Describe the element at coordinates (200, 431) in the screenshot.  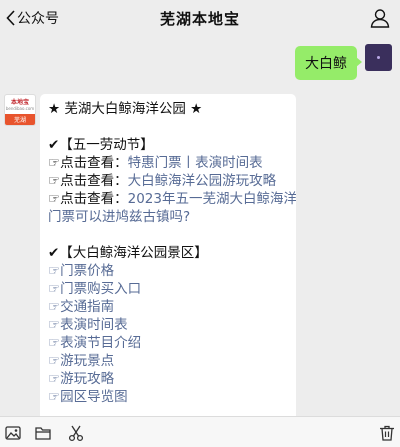
I see `bottom-toolbar` at that location.